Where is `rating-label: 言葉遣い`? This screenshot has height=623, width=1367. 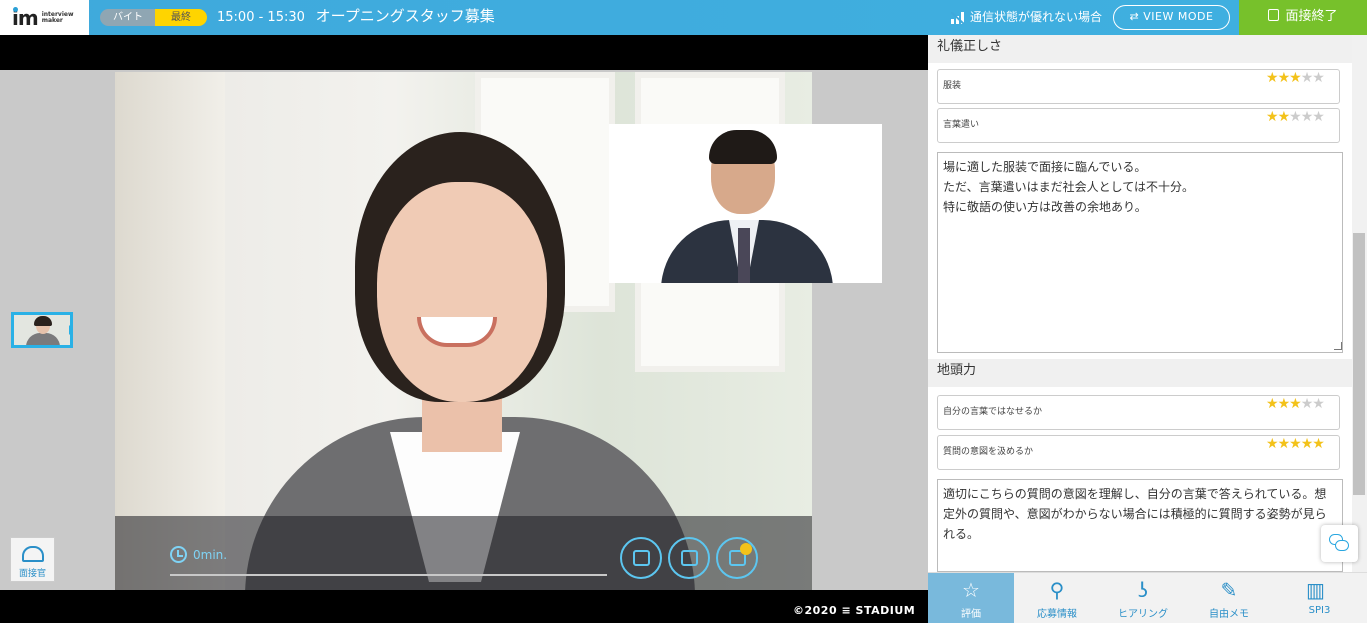 rating-label: 言葉遣い is located at coordinates (961, 125).